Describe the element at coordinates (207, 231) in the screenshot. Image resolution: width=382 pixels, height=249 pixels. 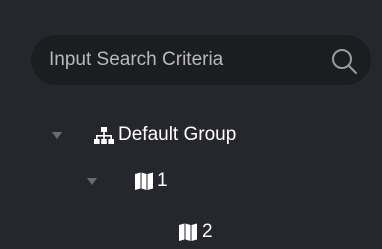
I see `tree-node-label: 2` at that location.